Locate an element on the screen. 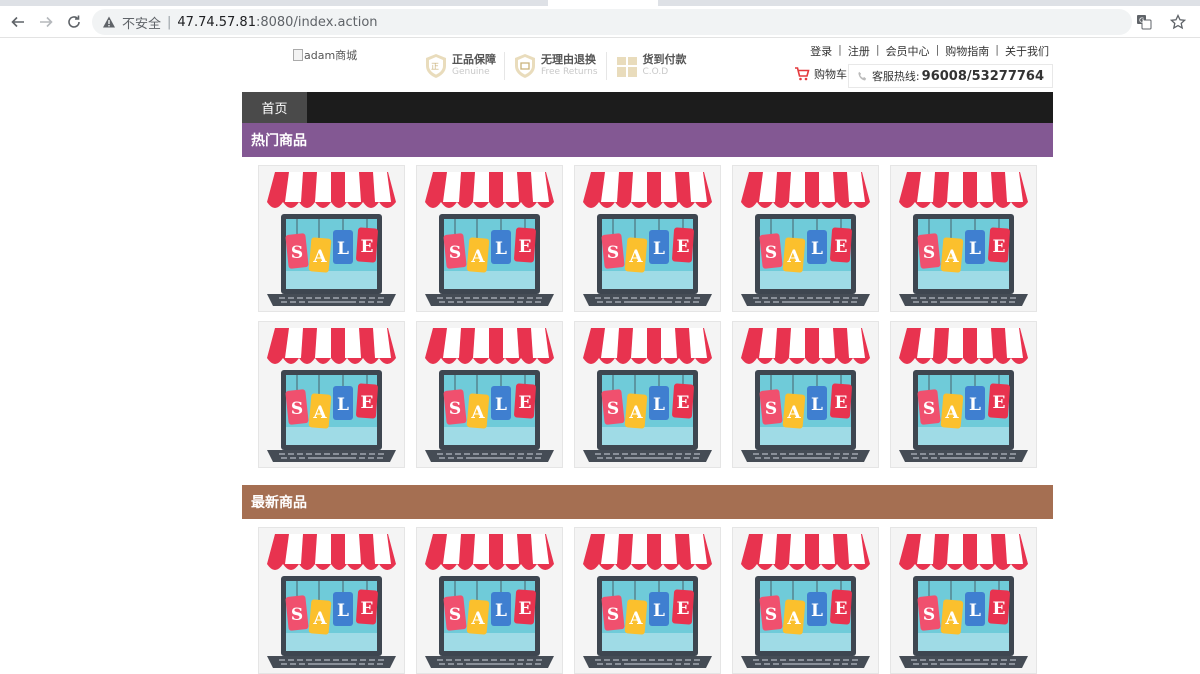 The height and width of the screenshot is (674, 1200). hotline-number: 96008/53277764 is located at coordinates (982, 76).